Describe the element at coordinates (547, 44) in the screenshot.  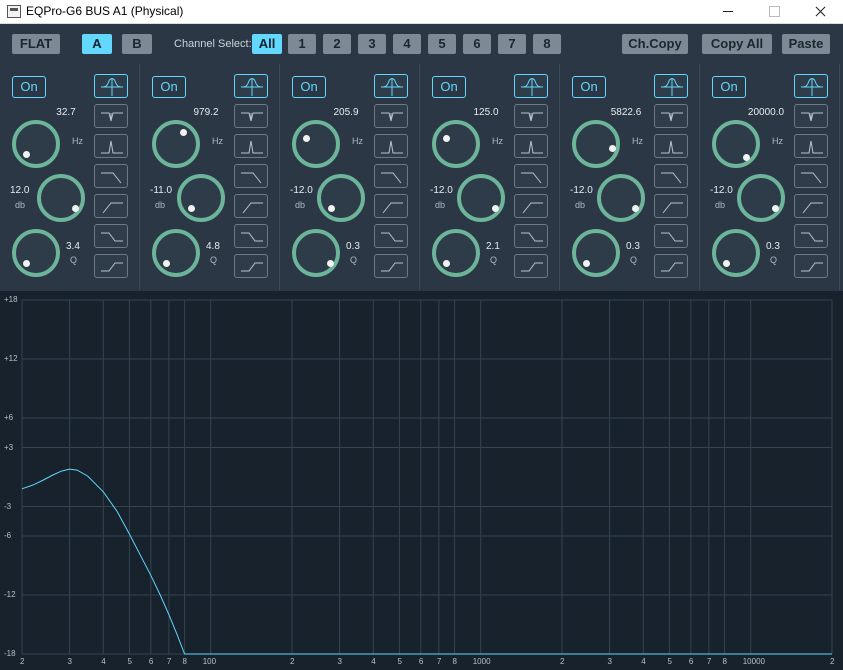
I see `channel-button-8: 8` at that location.